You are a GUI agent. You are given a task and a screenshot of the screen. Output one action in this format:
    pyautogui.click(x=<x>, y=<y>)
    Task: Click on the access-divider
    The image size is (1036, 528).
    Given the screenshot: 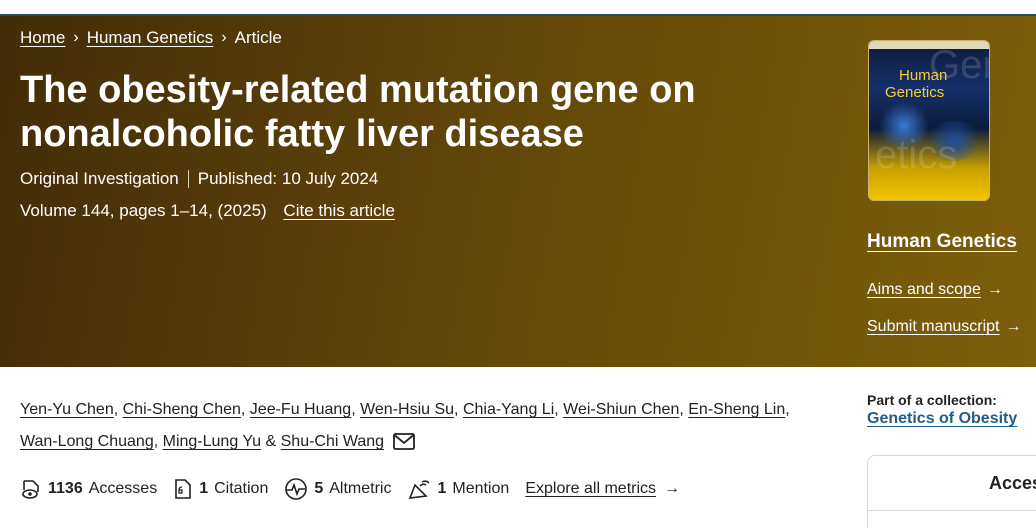 What is the action you would take?
    pyautogui.click(x=952, y=510)
    